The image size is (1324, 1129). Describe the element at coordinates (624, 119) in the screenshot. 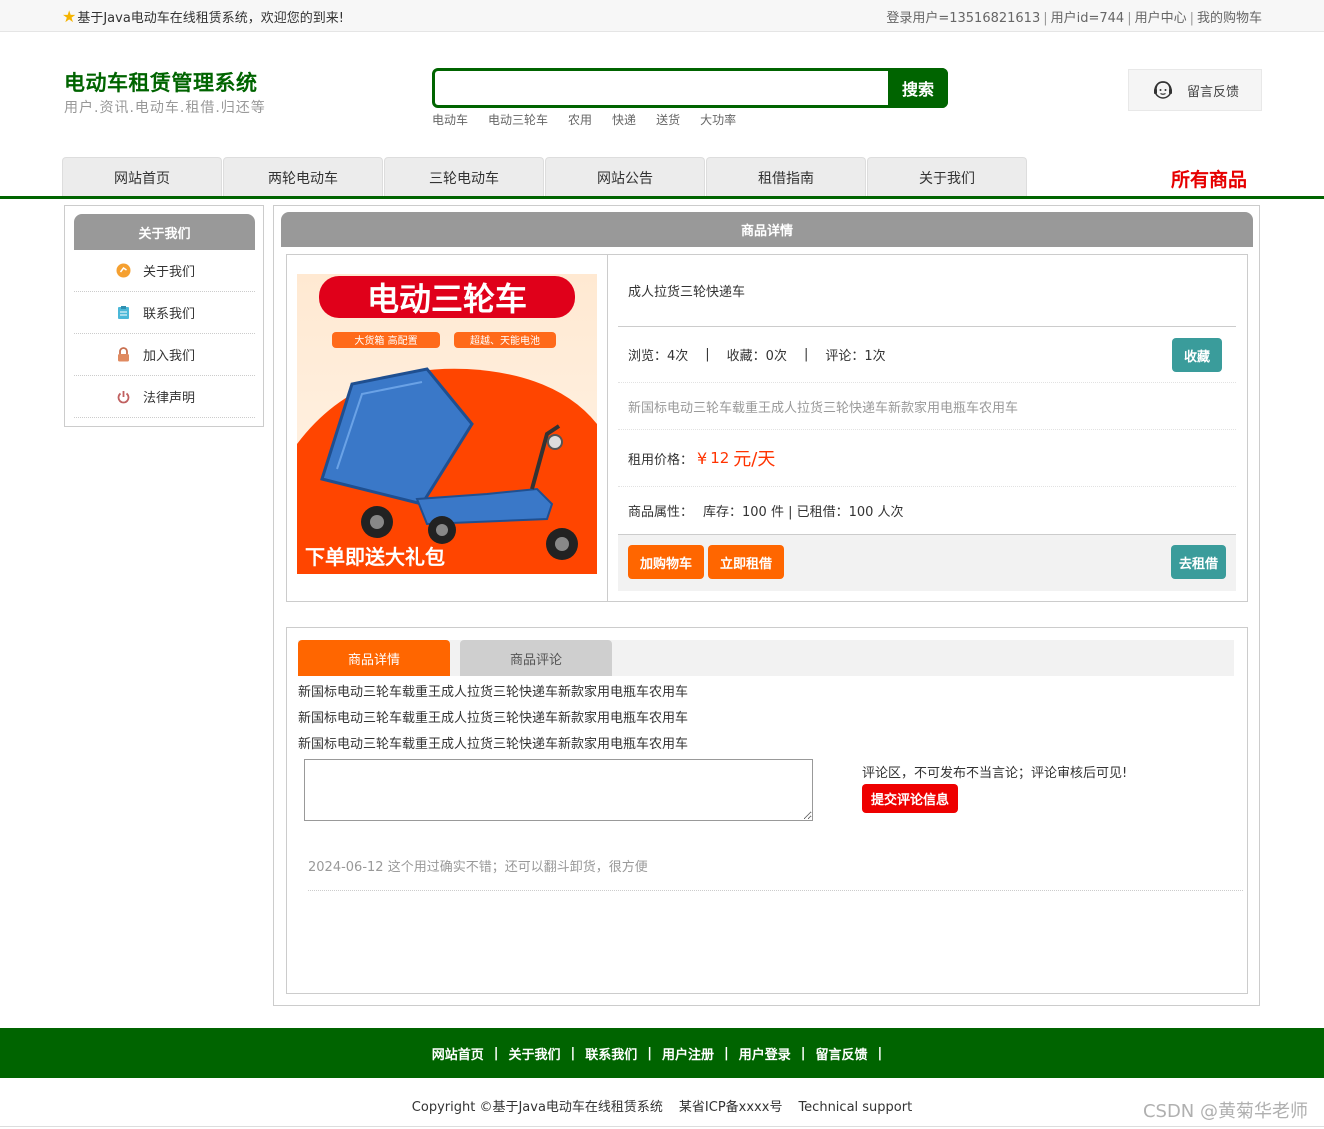

I see `hotword-link: 快递` at that location.